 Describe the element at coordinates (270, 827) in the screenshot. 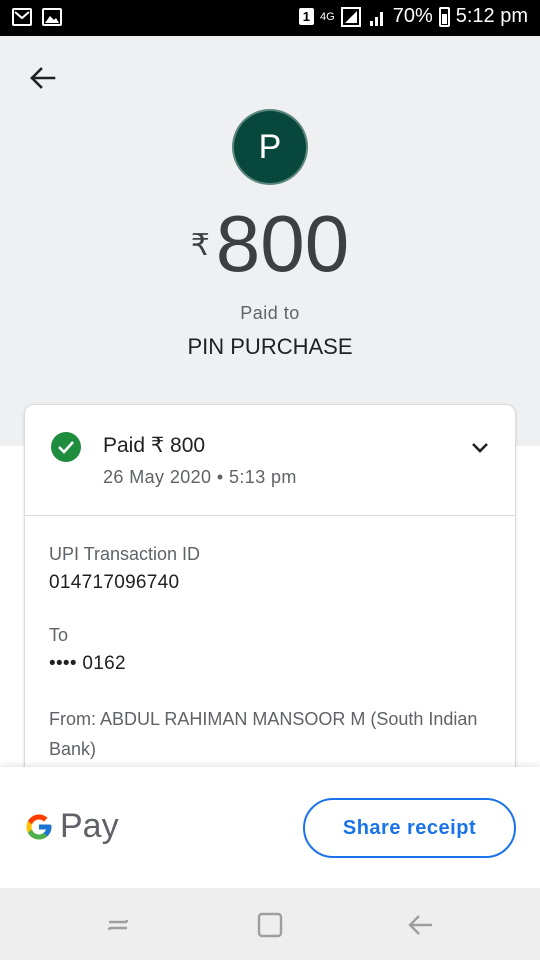

I see `bottom-bar: Pay Share receipt` at that location.